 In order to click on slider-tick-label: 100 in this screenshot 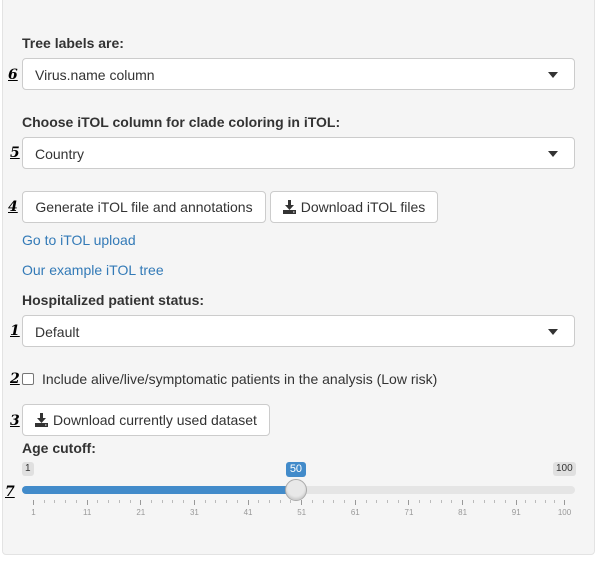, I will do `click(564, 512)`.